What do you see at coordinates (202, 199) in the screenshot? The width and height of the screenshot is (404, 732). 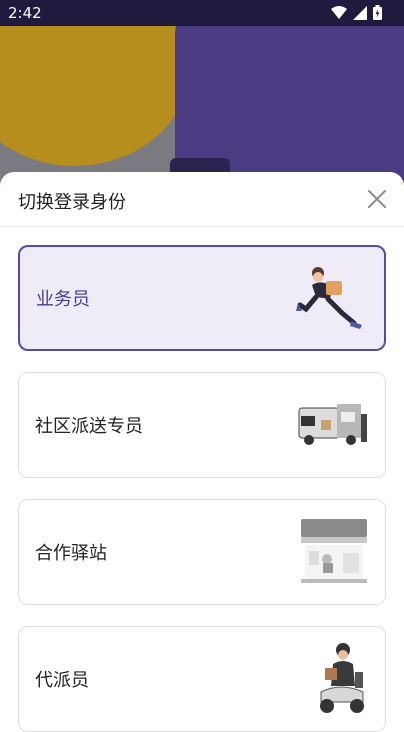 I see `sheet-header: 切换登录身份` at bounding box center [202, 199].